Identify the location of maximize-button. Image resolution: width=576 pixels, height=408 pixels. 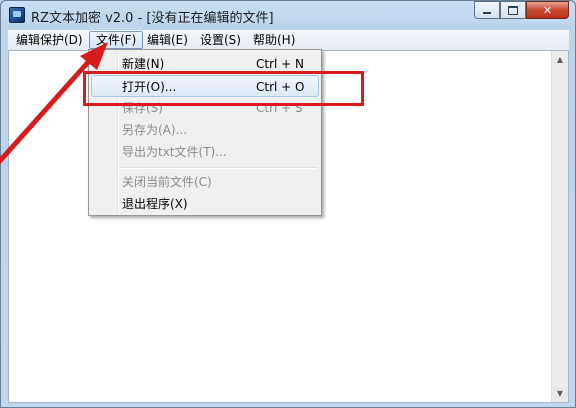
(513, 10).